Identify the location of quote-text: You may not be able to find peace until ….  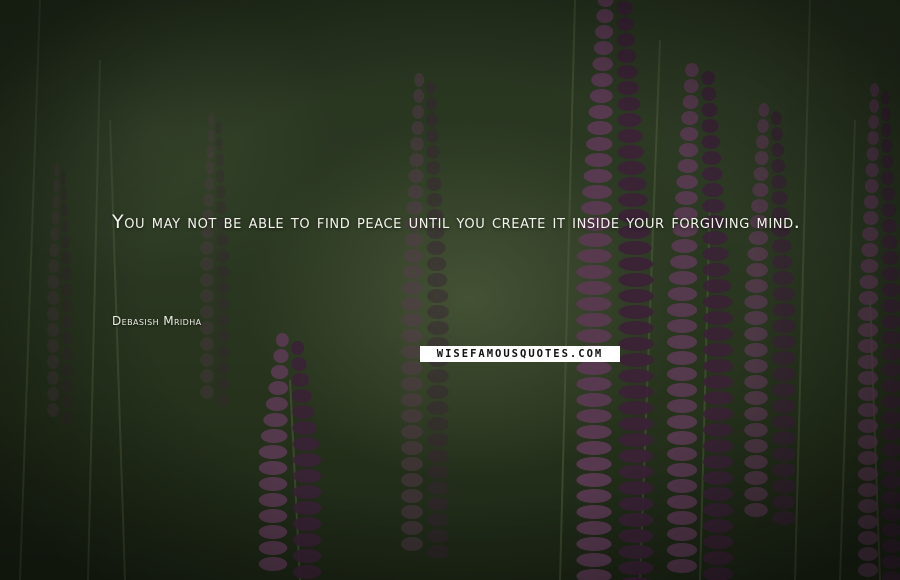
(456, 222).